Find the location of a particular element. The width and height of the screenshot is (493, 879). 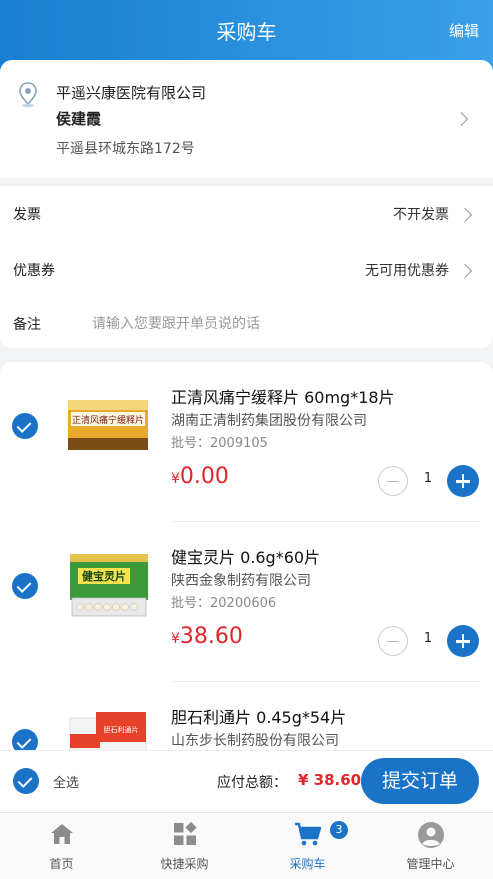

product-price: ¥0.00 is located at coordinates (200, 476).